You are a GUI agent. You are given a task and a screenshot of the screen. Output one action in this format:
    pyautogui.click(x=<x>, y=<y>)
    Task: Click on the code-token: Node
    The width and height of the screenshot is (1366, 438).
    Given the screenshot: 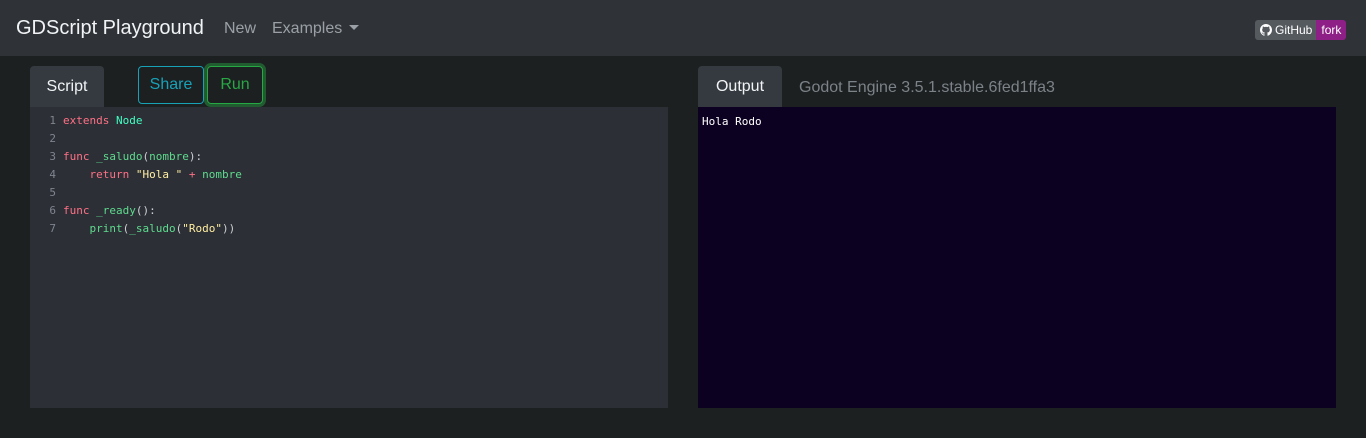 What is the action you would take?
    pyautogui.click(x=129, y=120)
    